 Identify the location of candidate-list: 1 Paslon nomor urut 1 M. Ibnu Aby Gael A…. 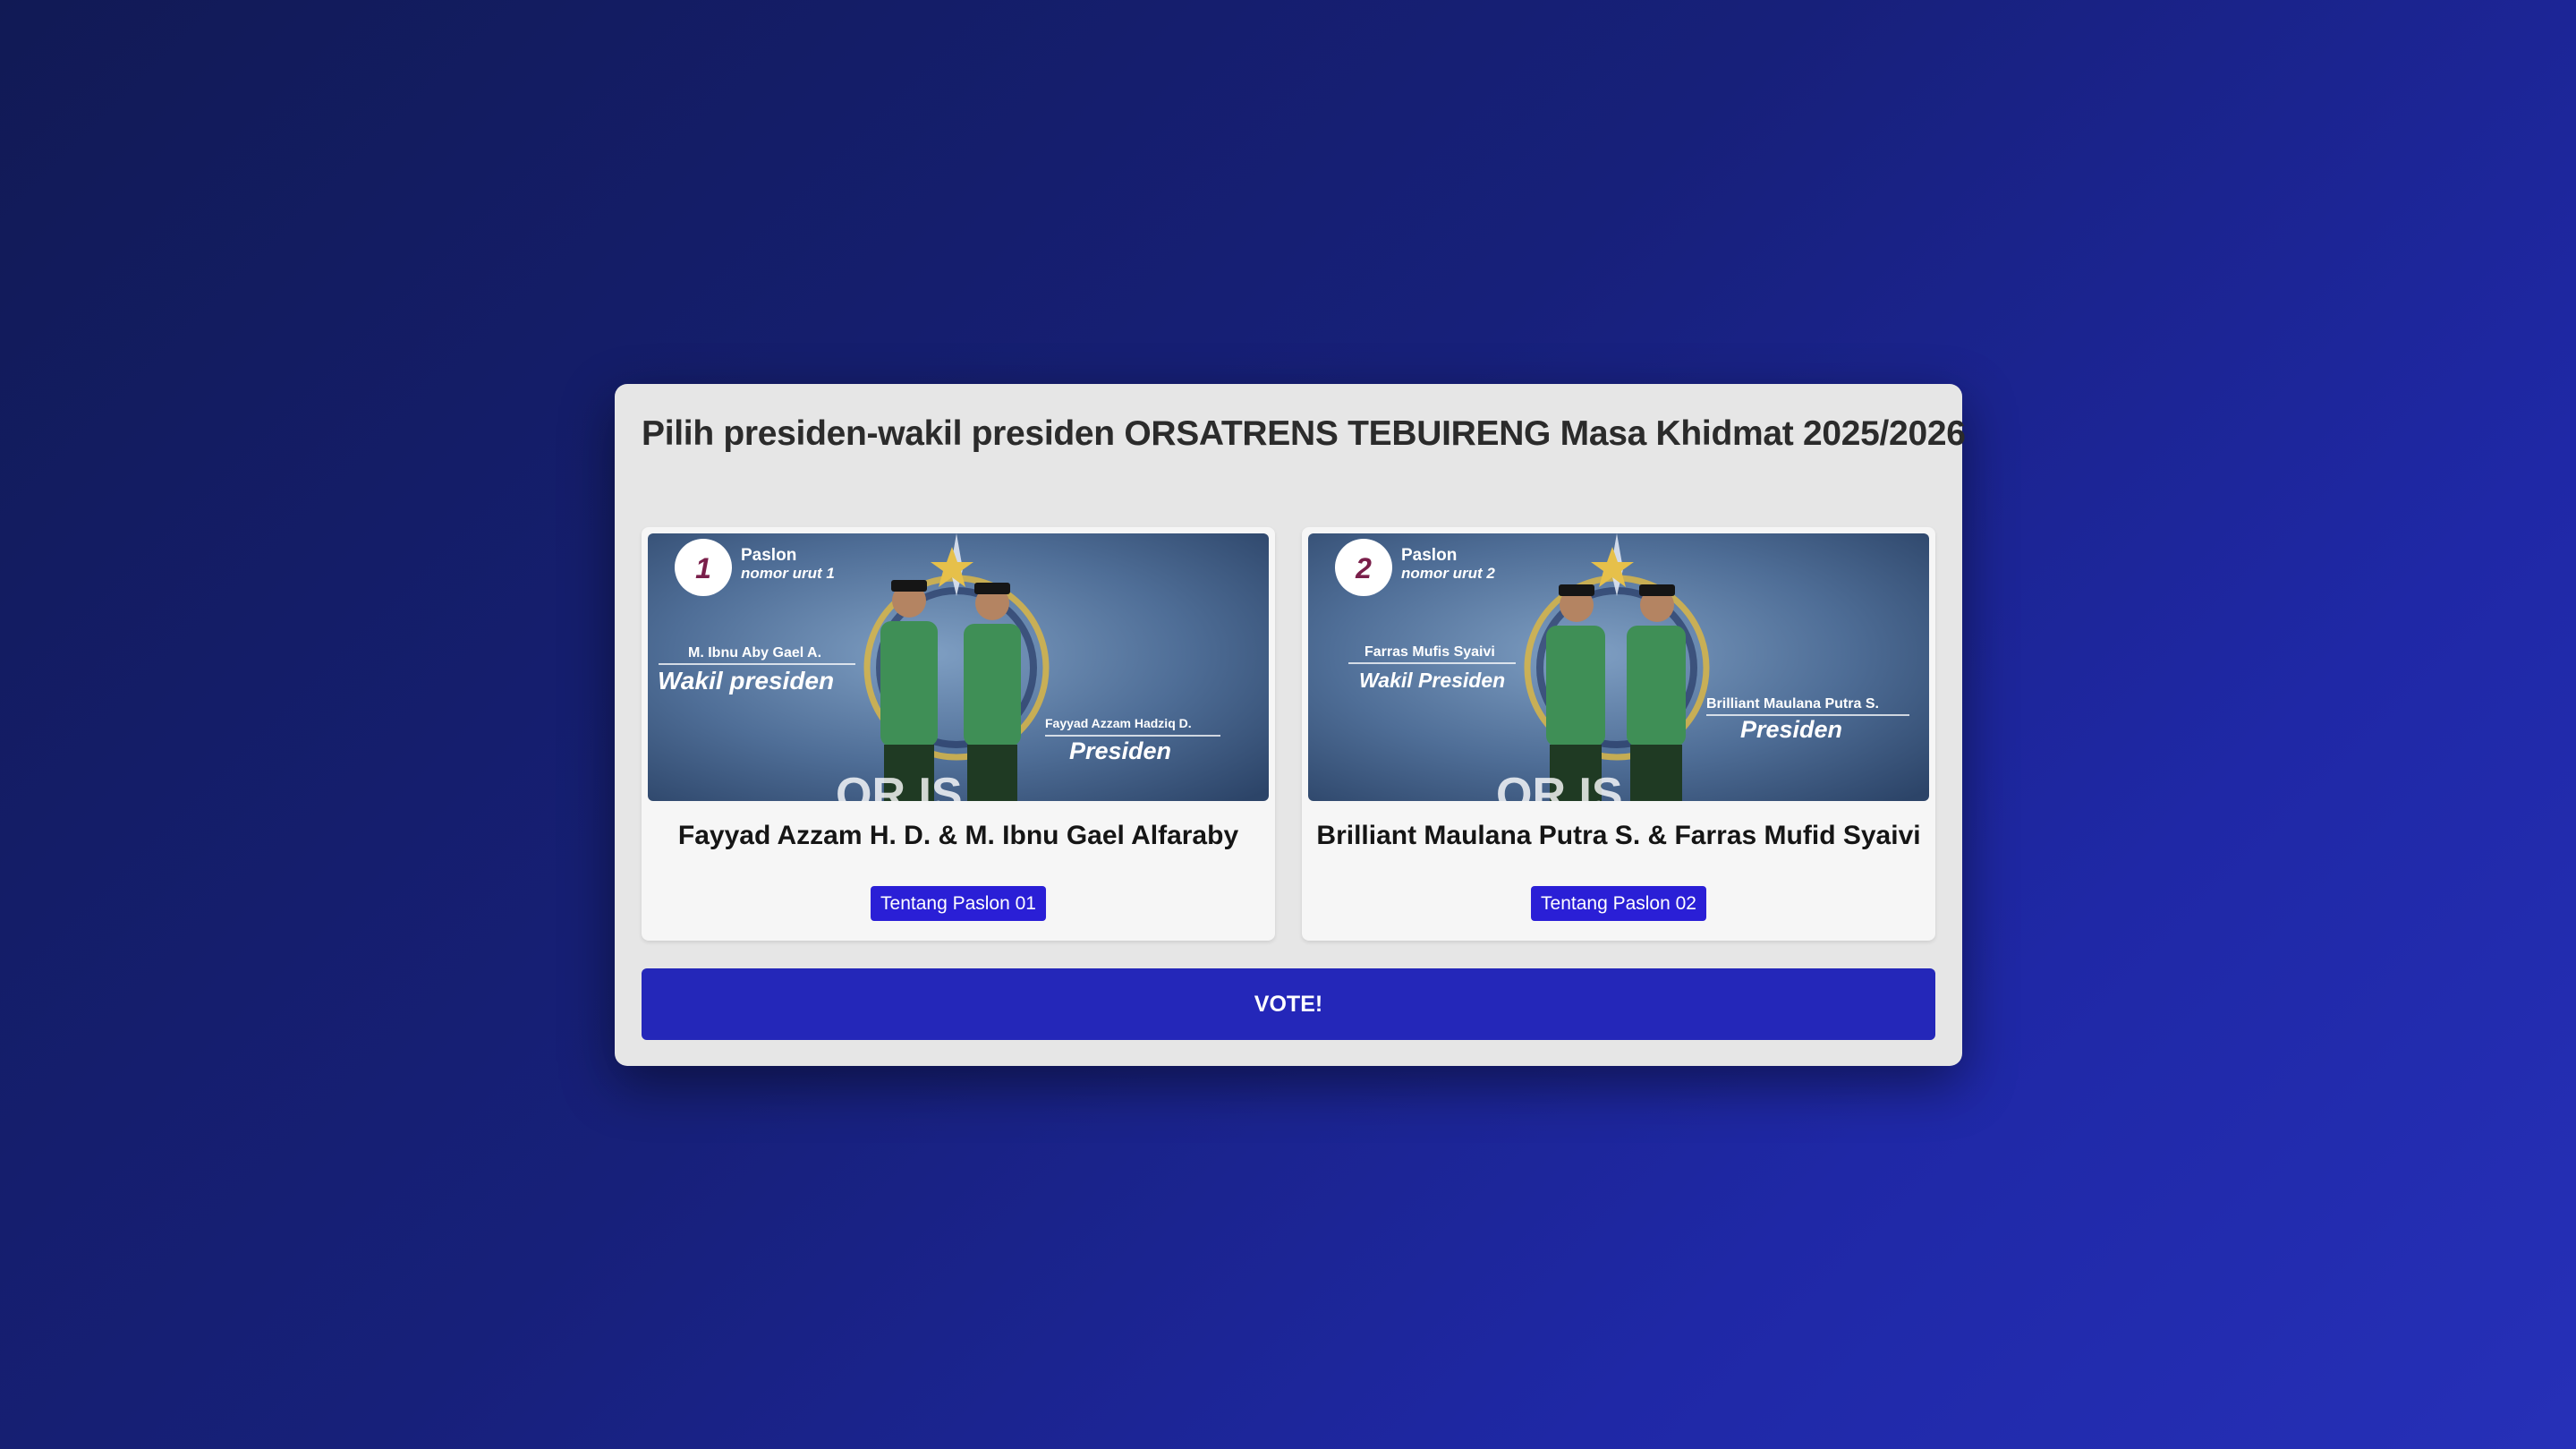
(1288, 734).